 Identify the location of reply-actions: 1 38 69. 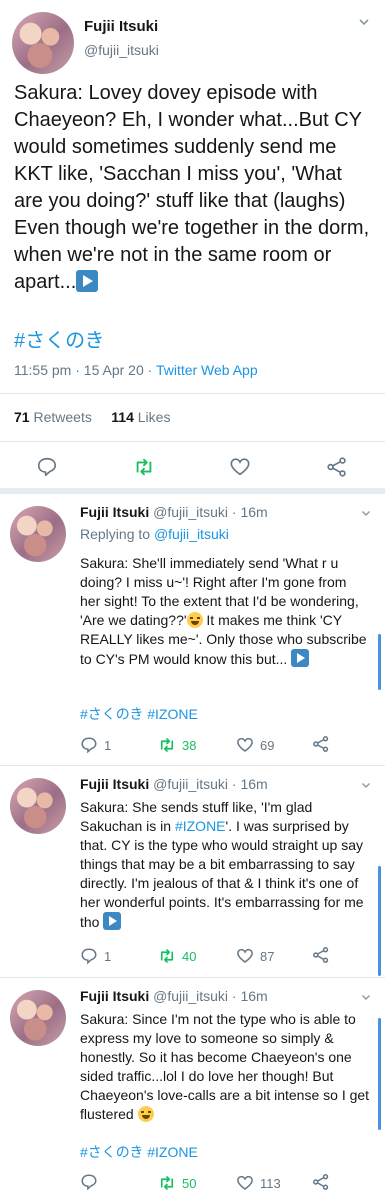
(210, 746).